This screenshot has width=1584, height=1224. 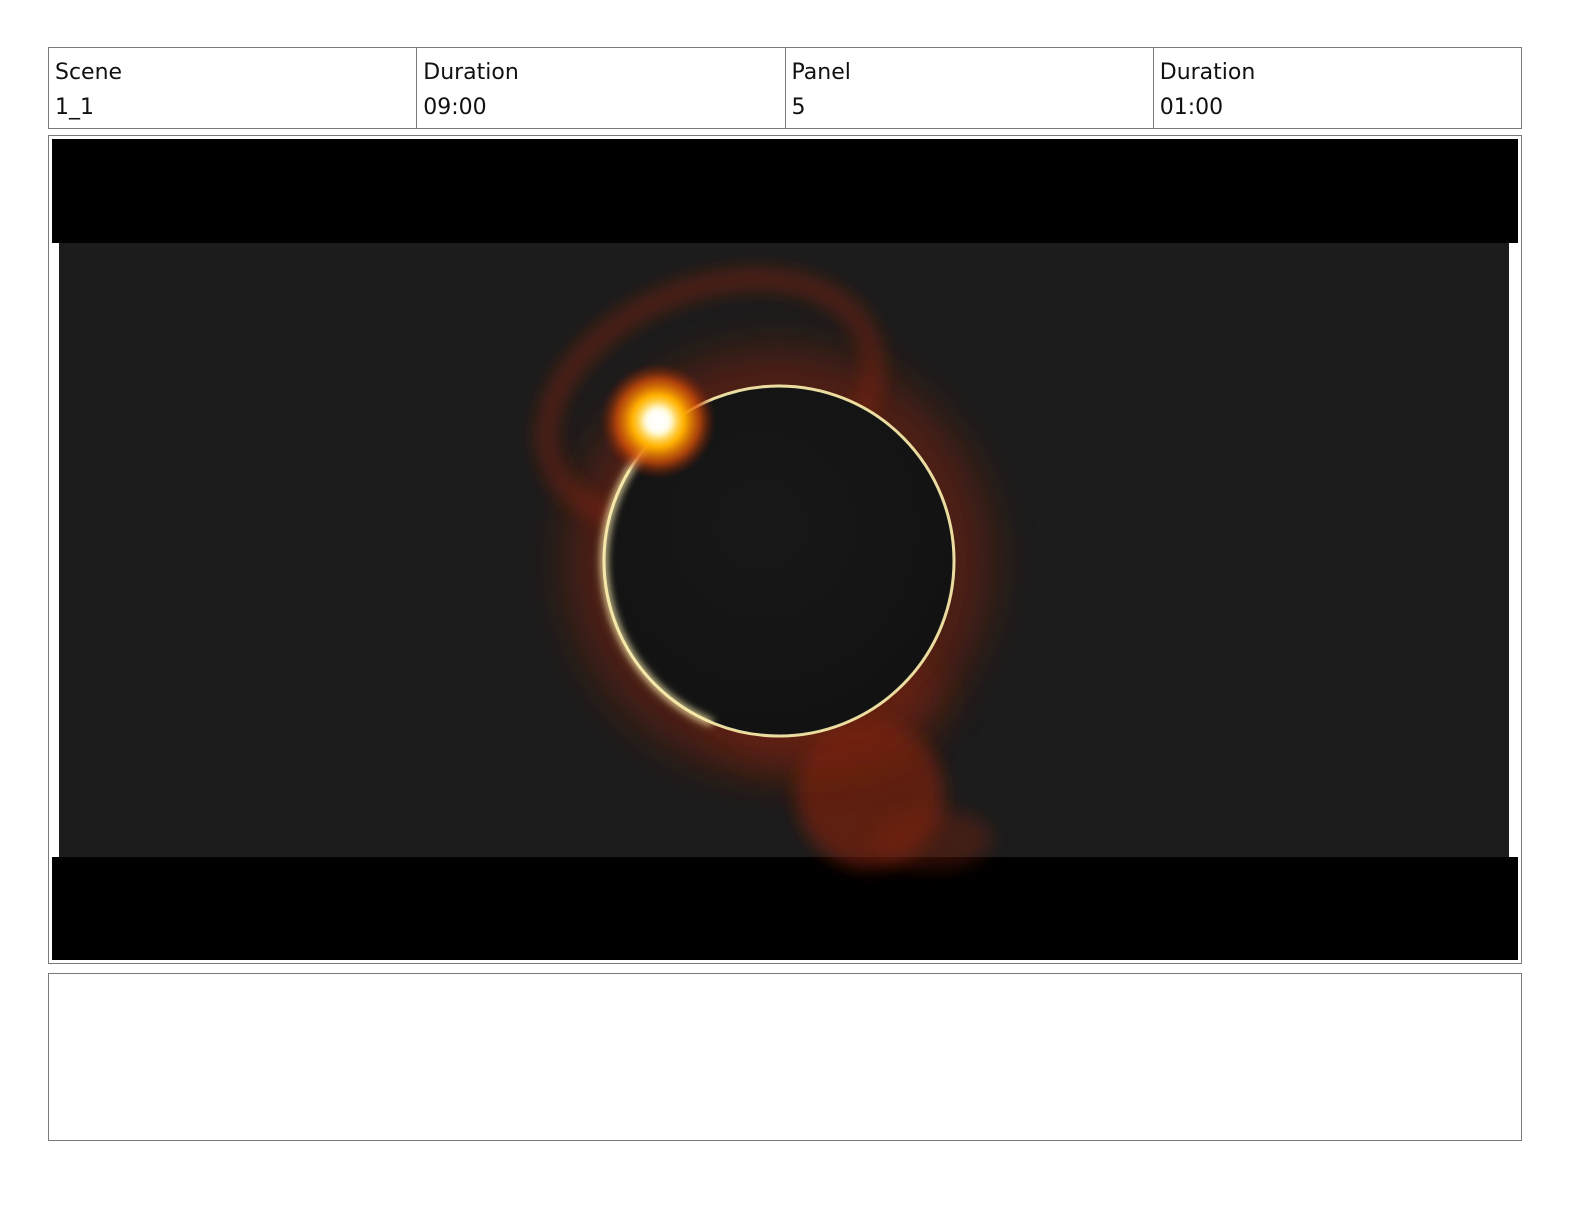 I want to click on panel-duration-cell: Duration 01:00, so click(x=1337, y=88).